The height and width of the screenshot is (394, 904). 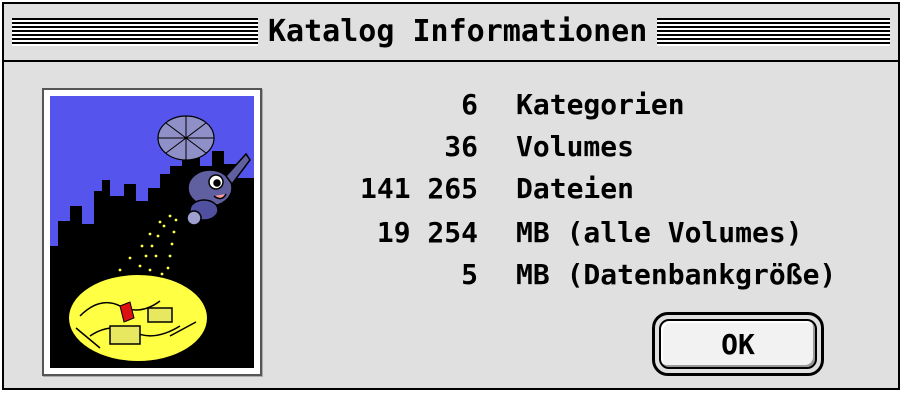 What do you see at coordinates (600, 104) in the screenshot?
I see `stat-label-categories: Kategorien` at bounding box center [600, 104].